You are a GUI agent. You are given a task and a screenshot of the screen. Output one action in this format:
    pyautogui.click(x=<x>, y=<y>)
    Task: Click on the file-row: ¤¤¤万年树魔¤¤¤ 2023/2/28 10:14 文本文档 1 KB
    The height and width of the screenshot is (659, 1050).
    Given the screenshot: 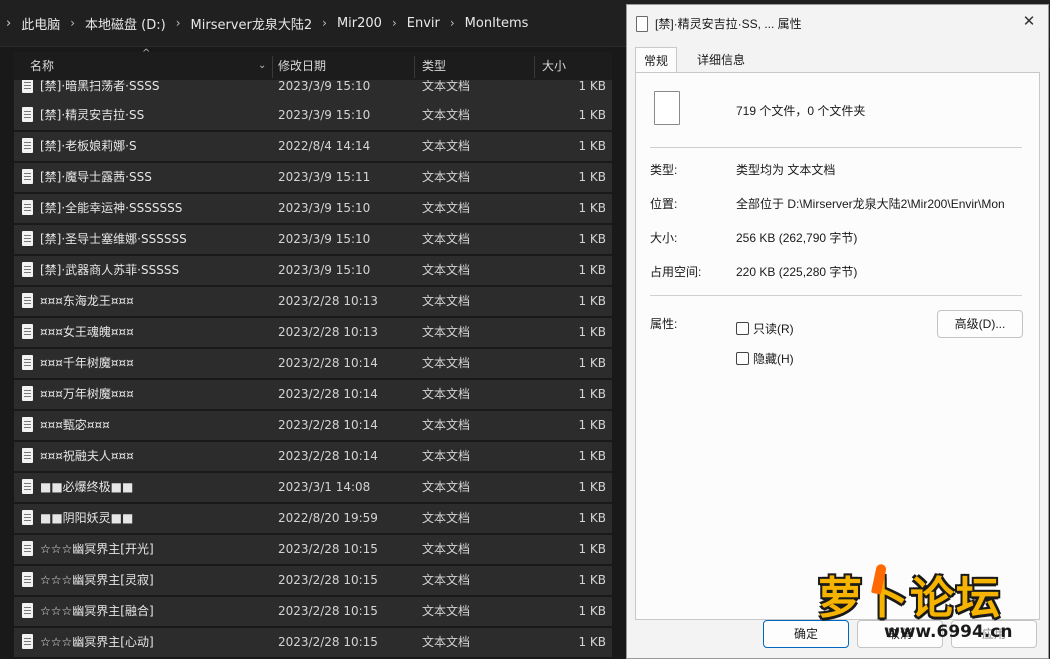 What is the action you would take?
    pyautogui.click(x=313, y=395)
    